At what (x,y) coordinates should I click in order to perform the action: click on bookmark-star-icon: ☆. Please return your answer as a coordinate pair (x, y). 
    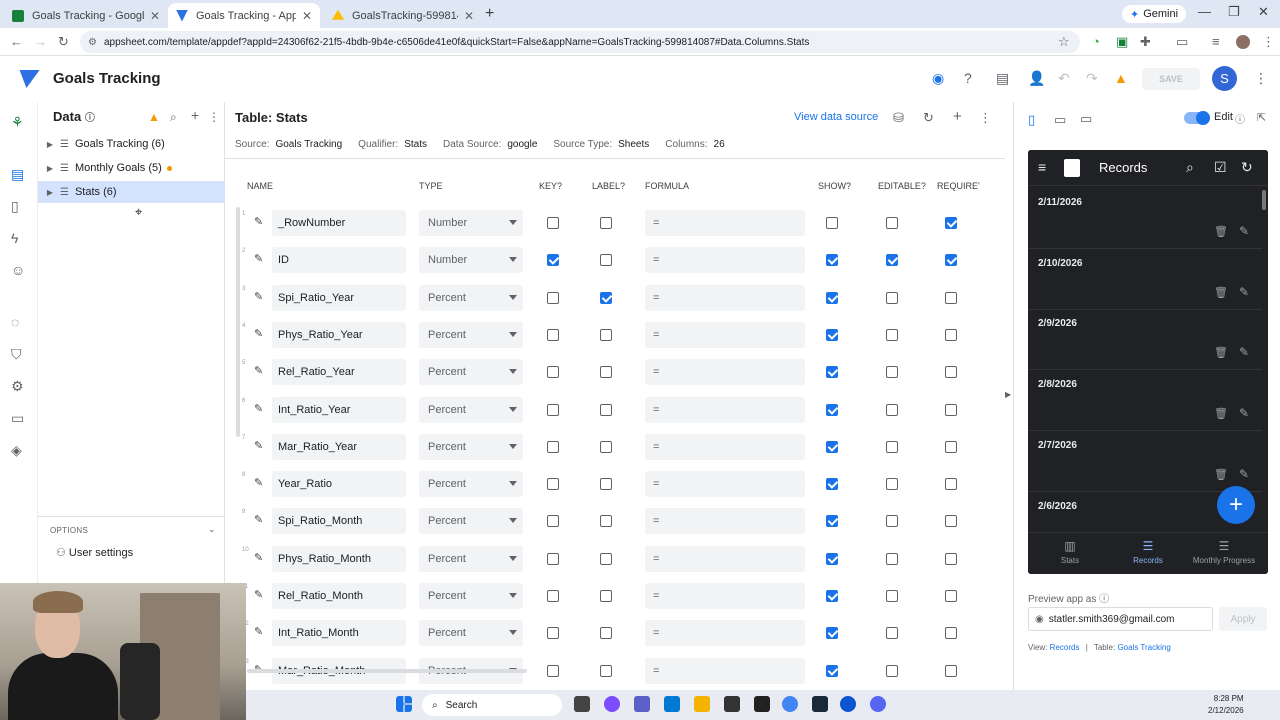
    Looking at the image, I should click on (1064, 42).